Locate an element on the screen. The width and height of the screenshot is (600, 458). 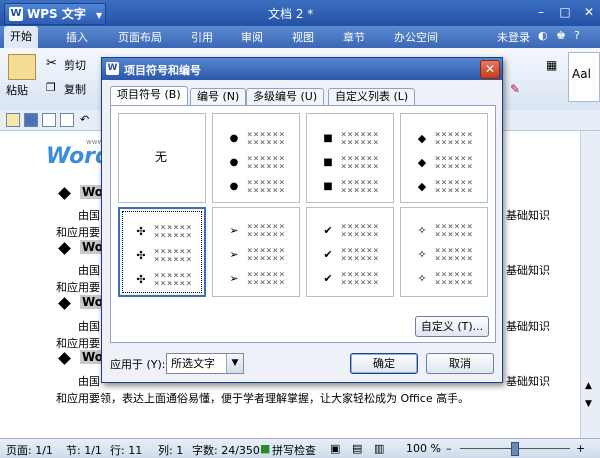
scroll-up-icon: ▲ is located at coordinates (588, 386).